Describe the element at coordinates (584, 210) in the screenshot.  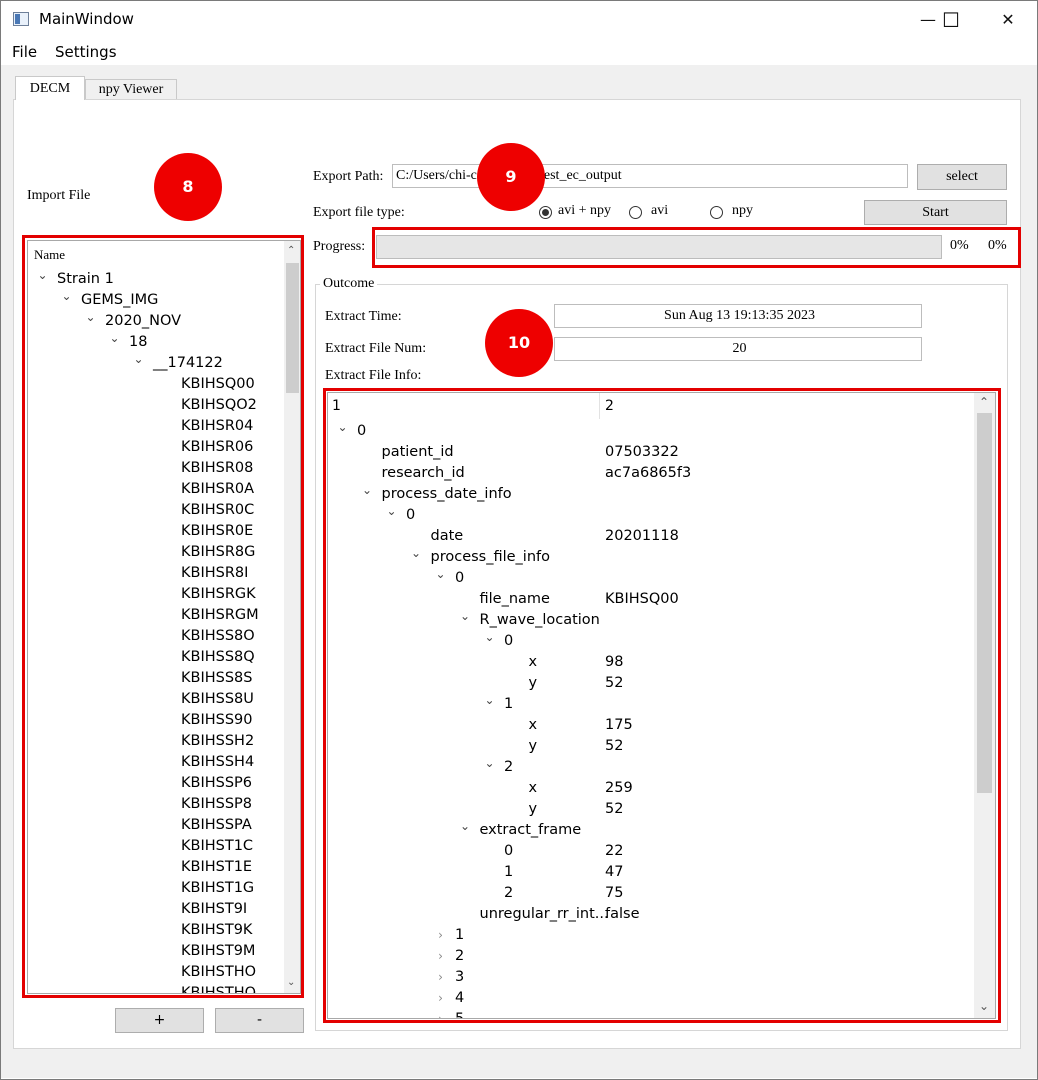
I see `radio-avi-npy-label: avi + npy` at that location.